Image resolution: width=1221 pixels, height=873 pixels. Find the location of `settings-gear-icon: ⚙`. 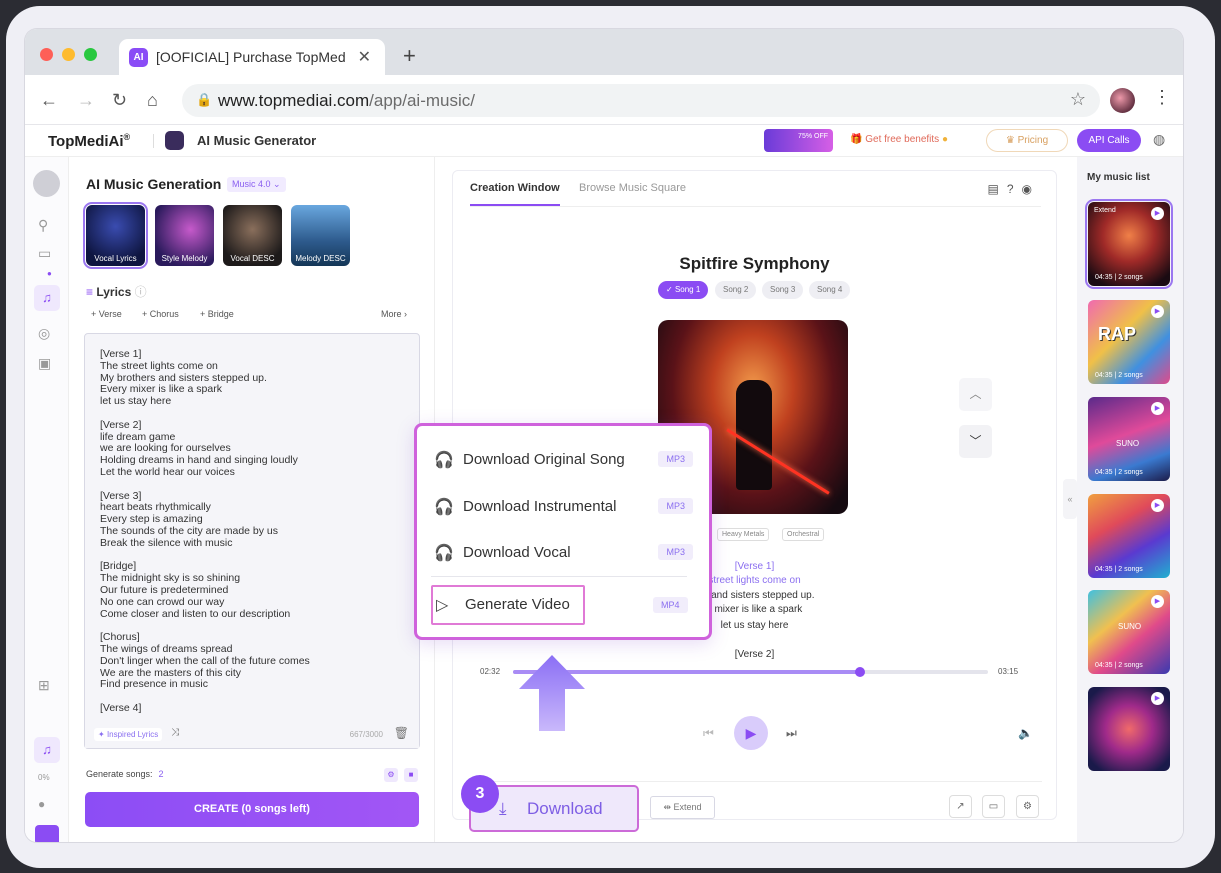

settings-gear-icon: ⚙ is located at coordinates (391, 775).